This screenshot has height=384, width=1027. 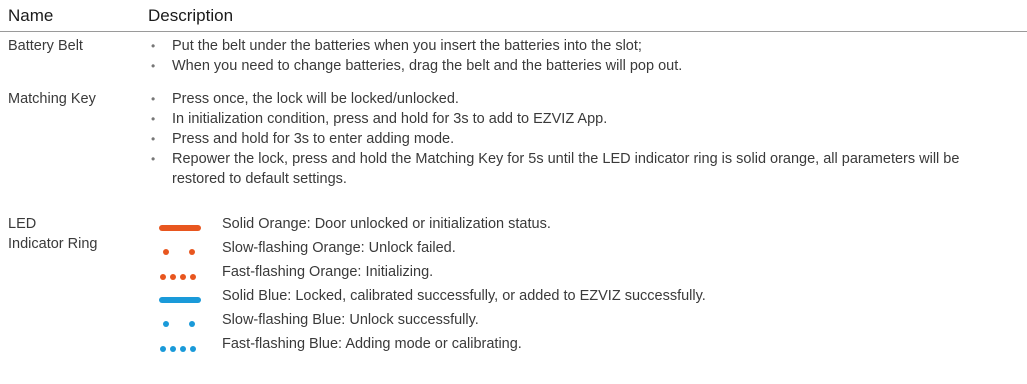 What do you see at coordinates (180, 320) in the screenshot?
I see `led-slow-flash-blue-icon` at bounding box center [180, 320].